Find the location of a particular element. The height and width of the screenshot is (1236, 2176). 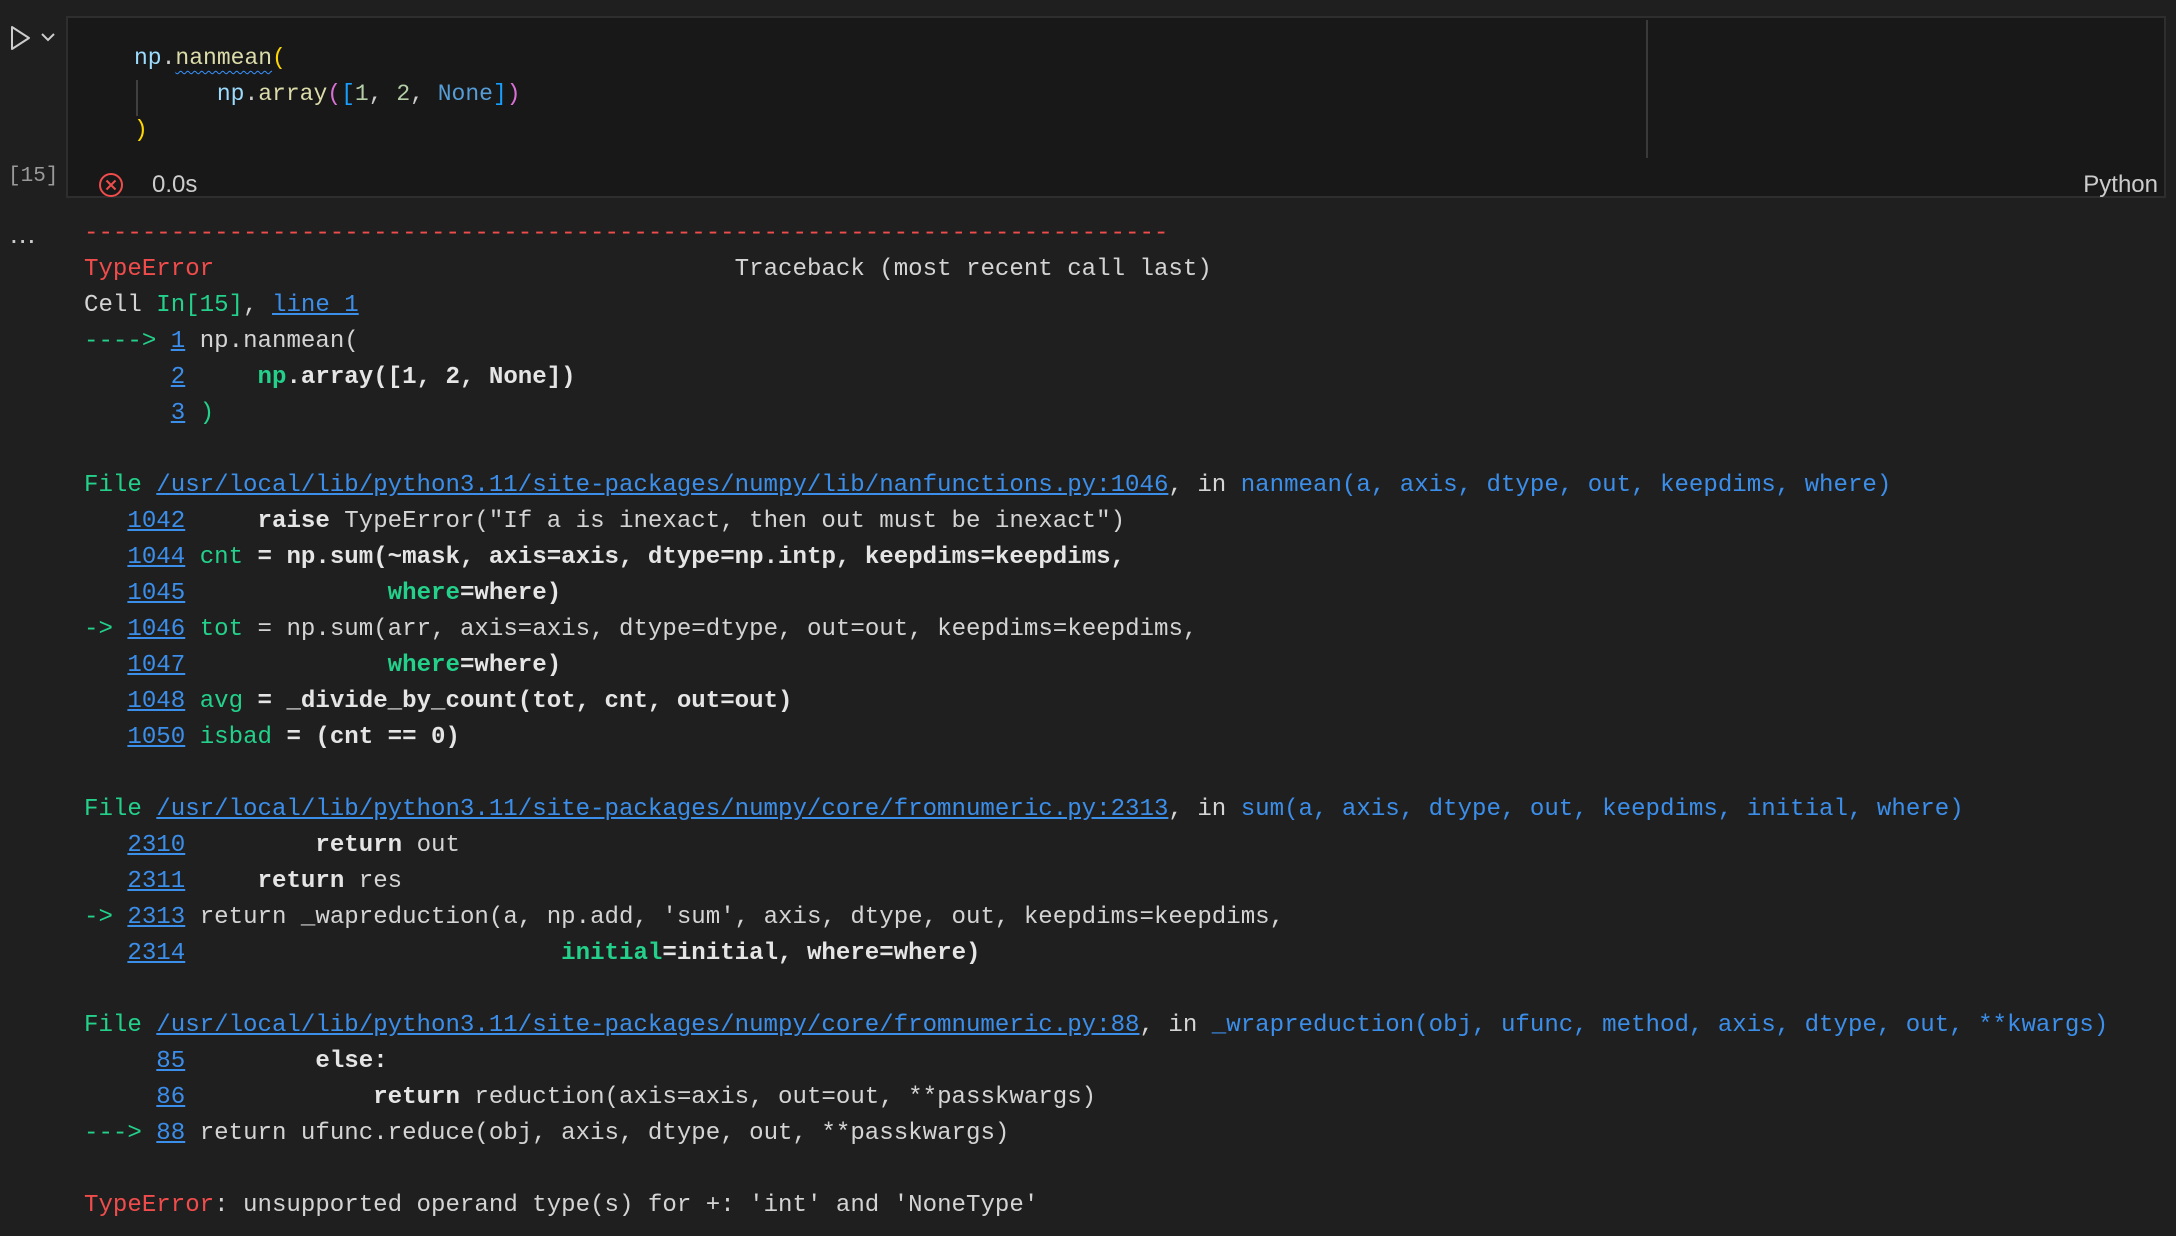

error-type: TypeError is located at coordinates (149, 269).